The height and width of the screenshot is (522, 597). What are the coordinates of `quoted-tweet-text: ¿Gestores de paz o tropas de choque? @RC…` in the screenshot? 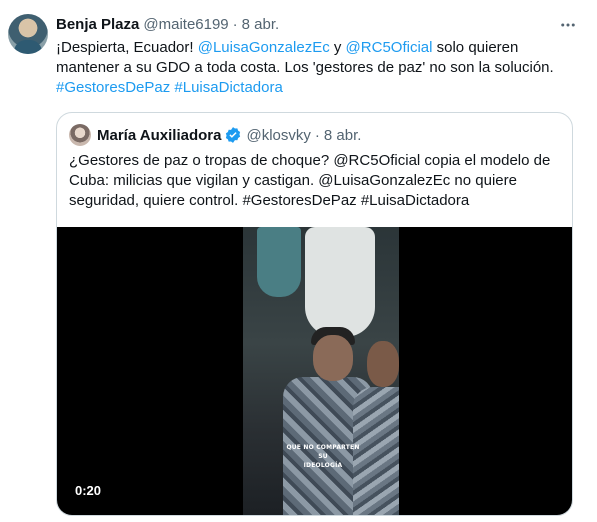 It's located at (310, 180).